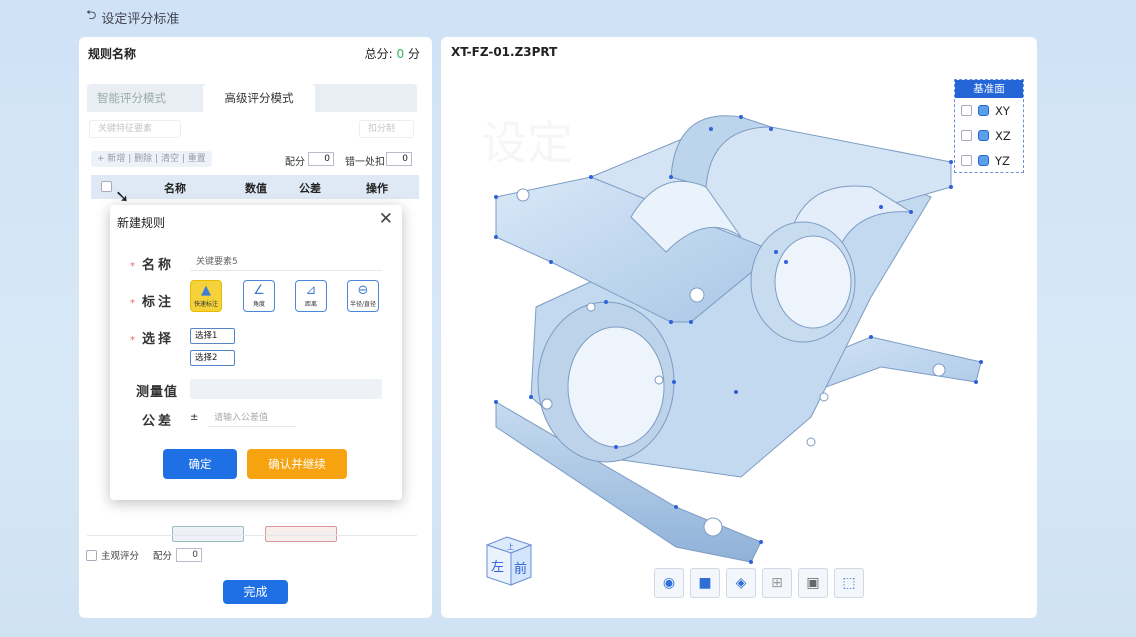 The image size is (1136, 637). Describe the element at coordinates (966, 110) in the screenshot. I see `xy-checkbox` at that location.